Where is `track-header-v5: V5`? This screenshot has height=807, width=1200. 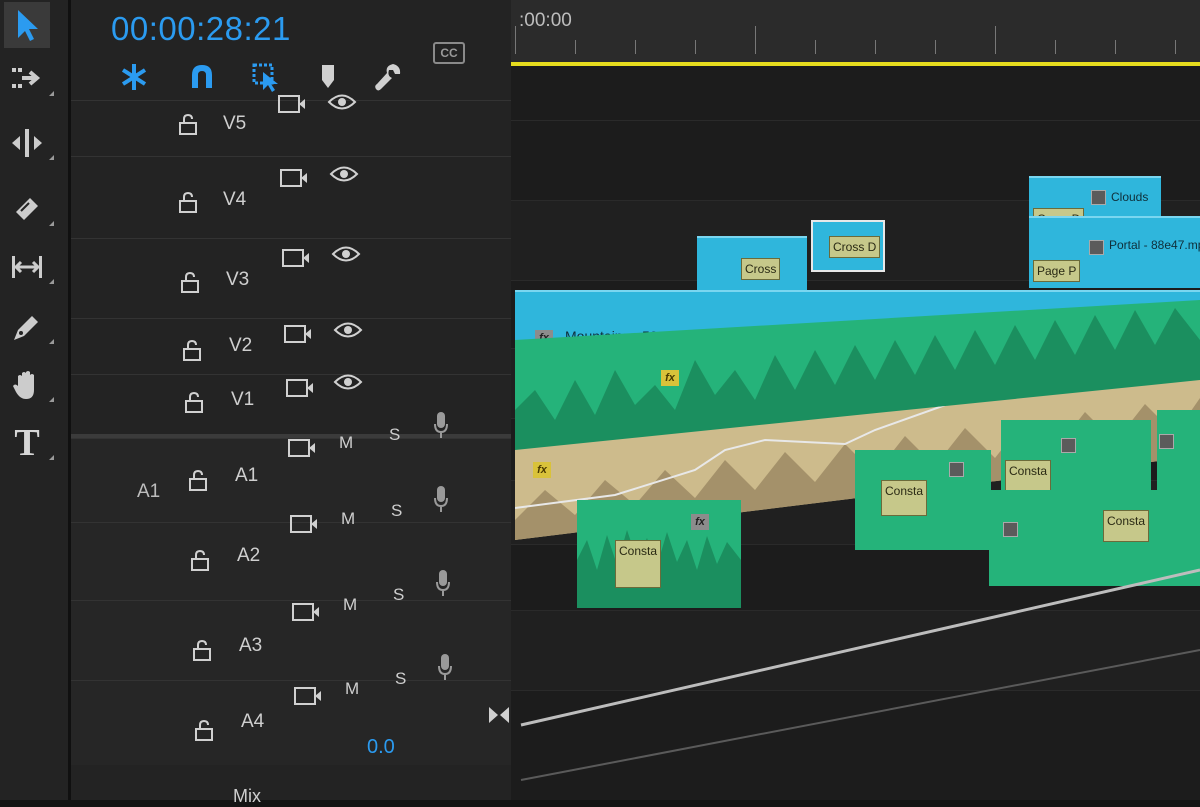
track-header-v5: V5 is located at coordinates (291, 125).